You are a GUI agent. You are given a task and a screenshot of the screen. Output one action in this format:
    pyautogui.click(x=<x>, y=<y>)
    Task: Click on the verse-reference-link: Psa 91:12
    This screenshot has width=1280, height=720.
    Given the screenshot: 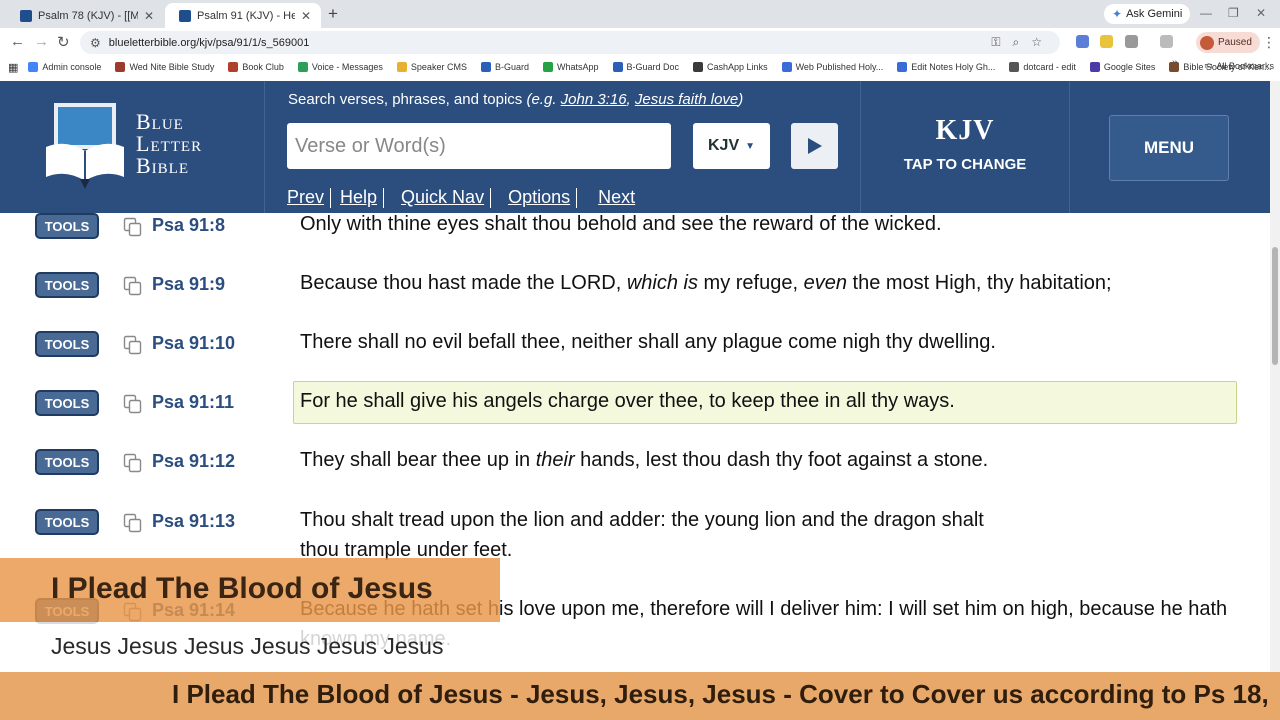 What is the action you would take?
    pyautogui.click(x=193, y=461)
    